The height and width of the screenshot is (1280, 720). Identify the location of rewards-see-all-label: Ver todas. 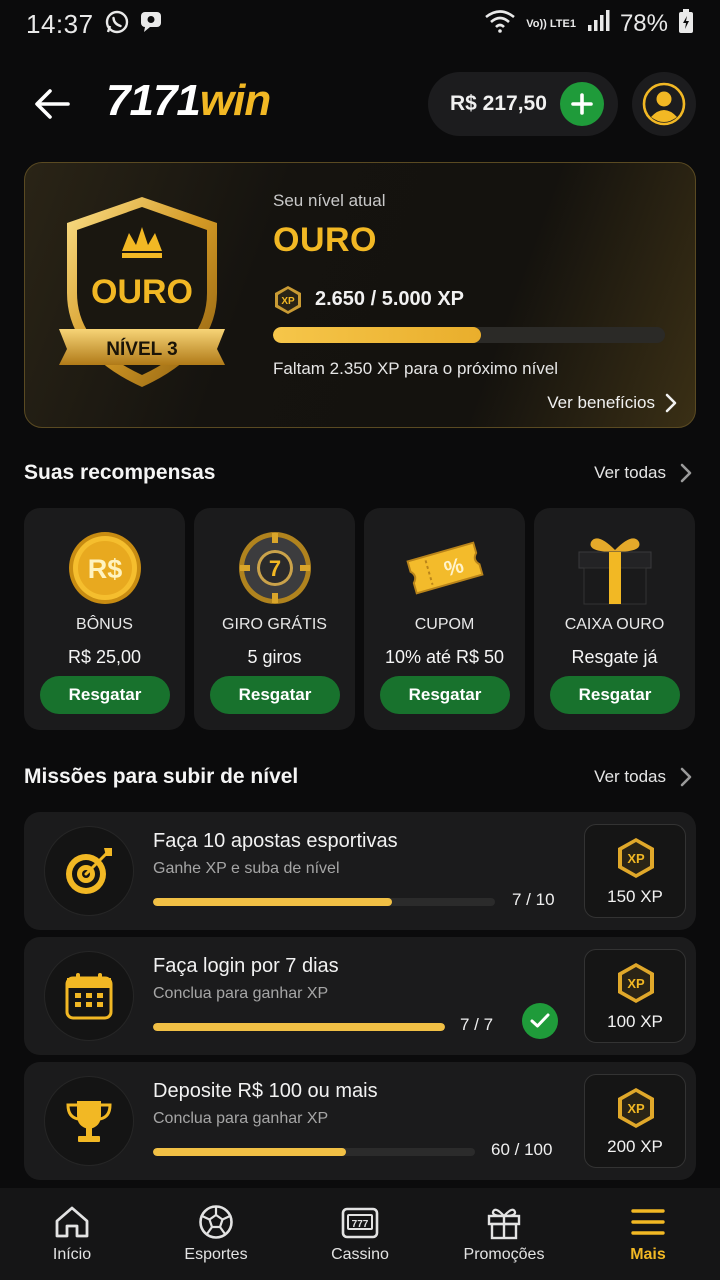
(630, 472).